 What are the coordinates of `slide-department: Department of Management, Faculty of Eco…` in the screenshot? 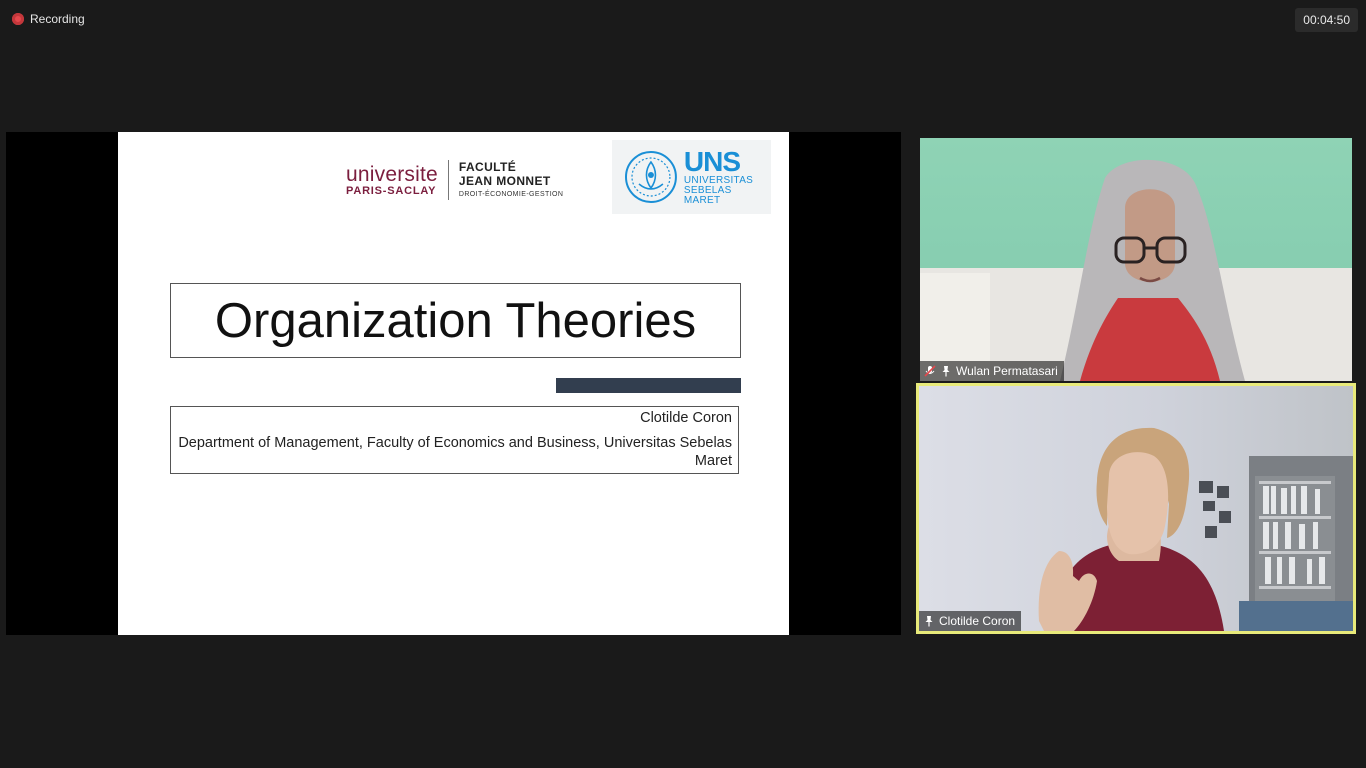 It's located at (455, 452).